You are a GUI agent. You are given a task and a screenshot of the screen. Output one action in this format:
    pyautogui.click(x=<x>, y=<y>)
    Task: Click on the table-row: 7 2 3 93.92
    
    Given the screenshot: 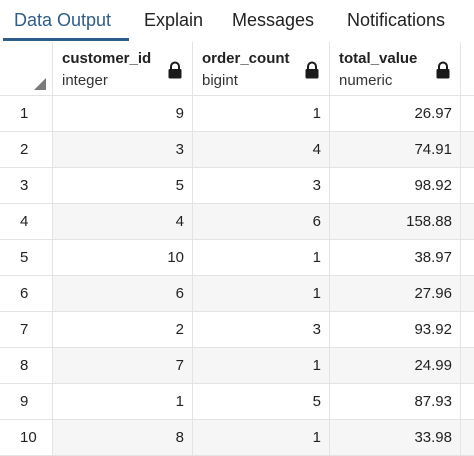 What is the action you would take?
    pyautogui.click(x=237, y=330)
    